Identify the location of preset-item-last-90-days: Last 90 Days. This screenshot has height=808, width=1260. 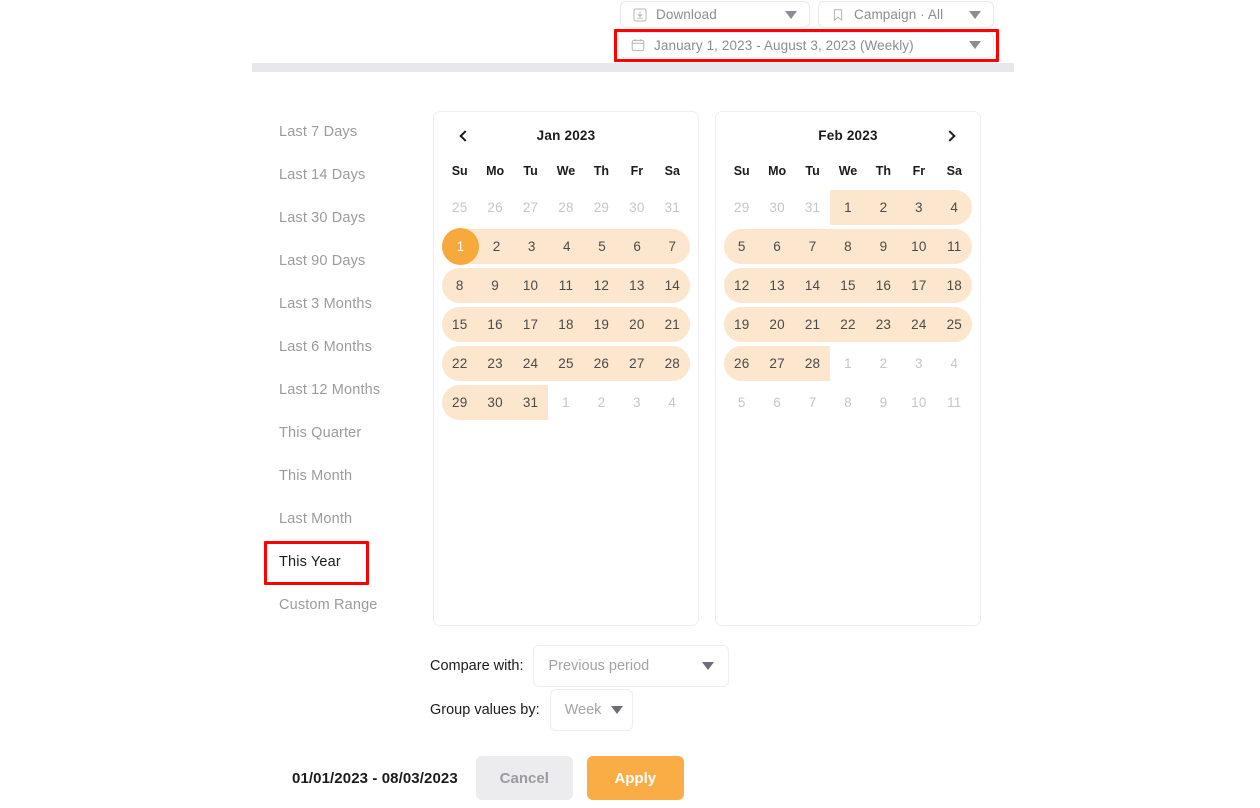
(345, 260).